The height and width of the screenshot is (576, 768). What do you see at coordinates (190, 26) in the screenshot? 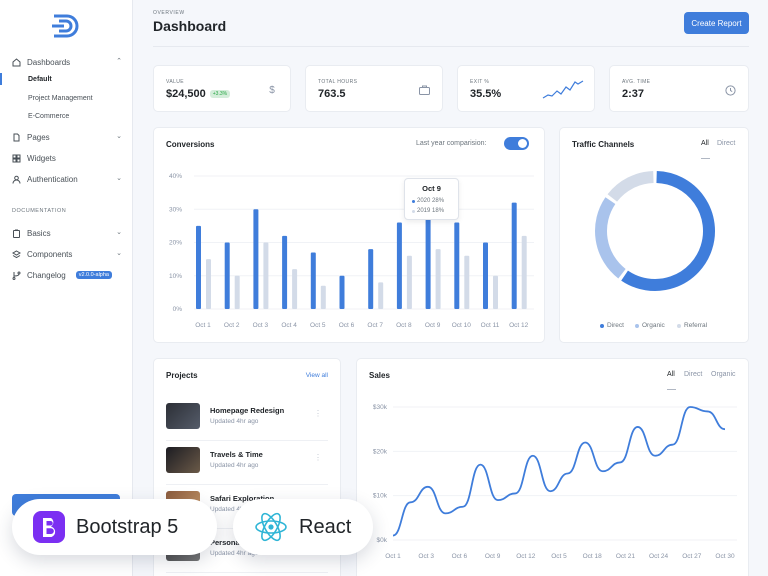
I see `page-title: Dashboard` at bounding box center [190, 26].